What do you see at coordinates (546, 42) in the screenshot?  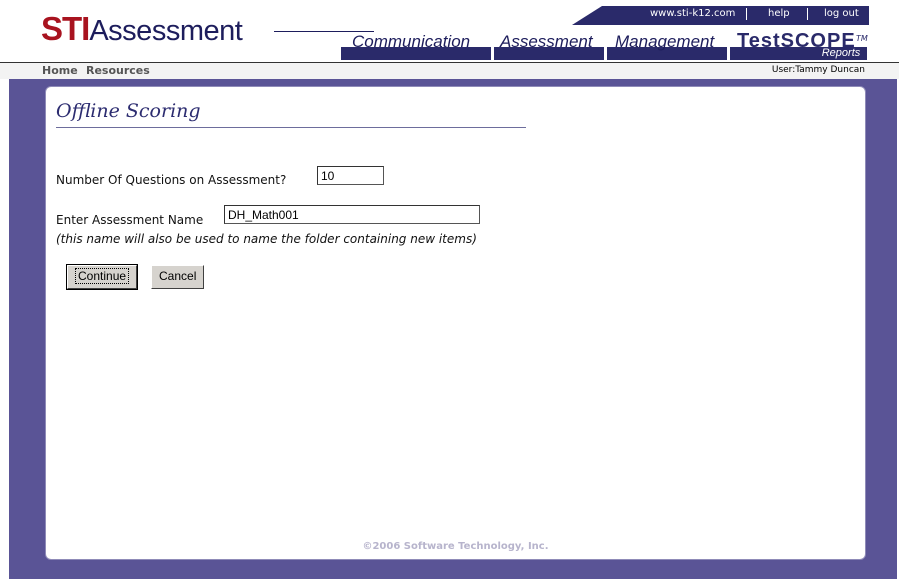 I see `nav-assessment: Assessment` at bounding box center [546, 42].